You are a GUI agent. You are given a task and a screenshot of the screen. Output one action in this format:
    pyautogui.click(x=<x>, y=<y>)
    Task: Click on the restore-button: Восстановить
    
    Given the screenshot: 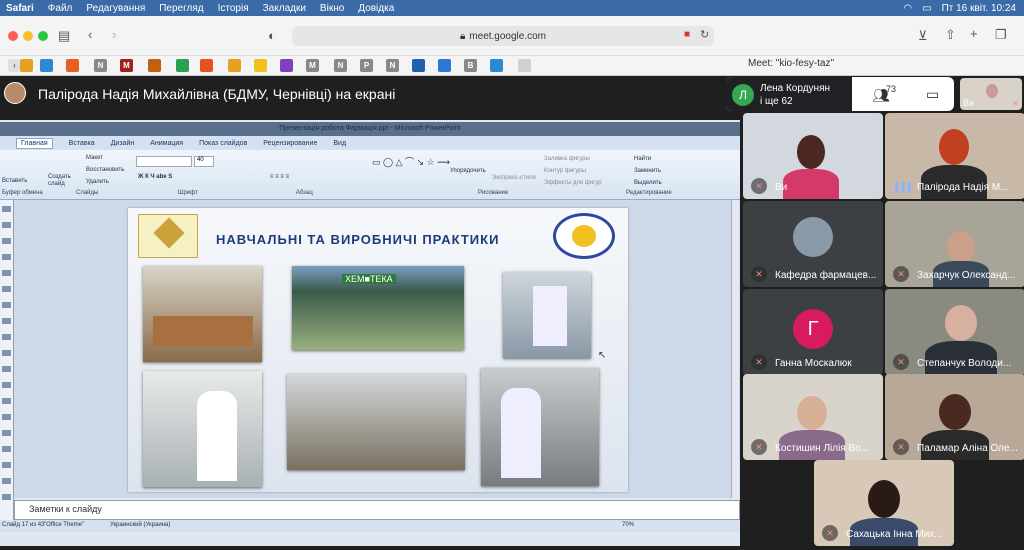 What is the action you would take?
    pyautogui.click(x=105, y=170)
    